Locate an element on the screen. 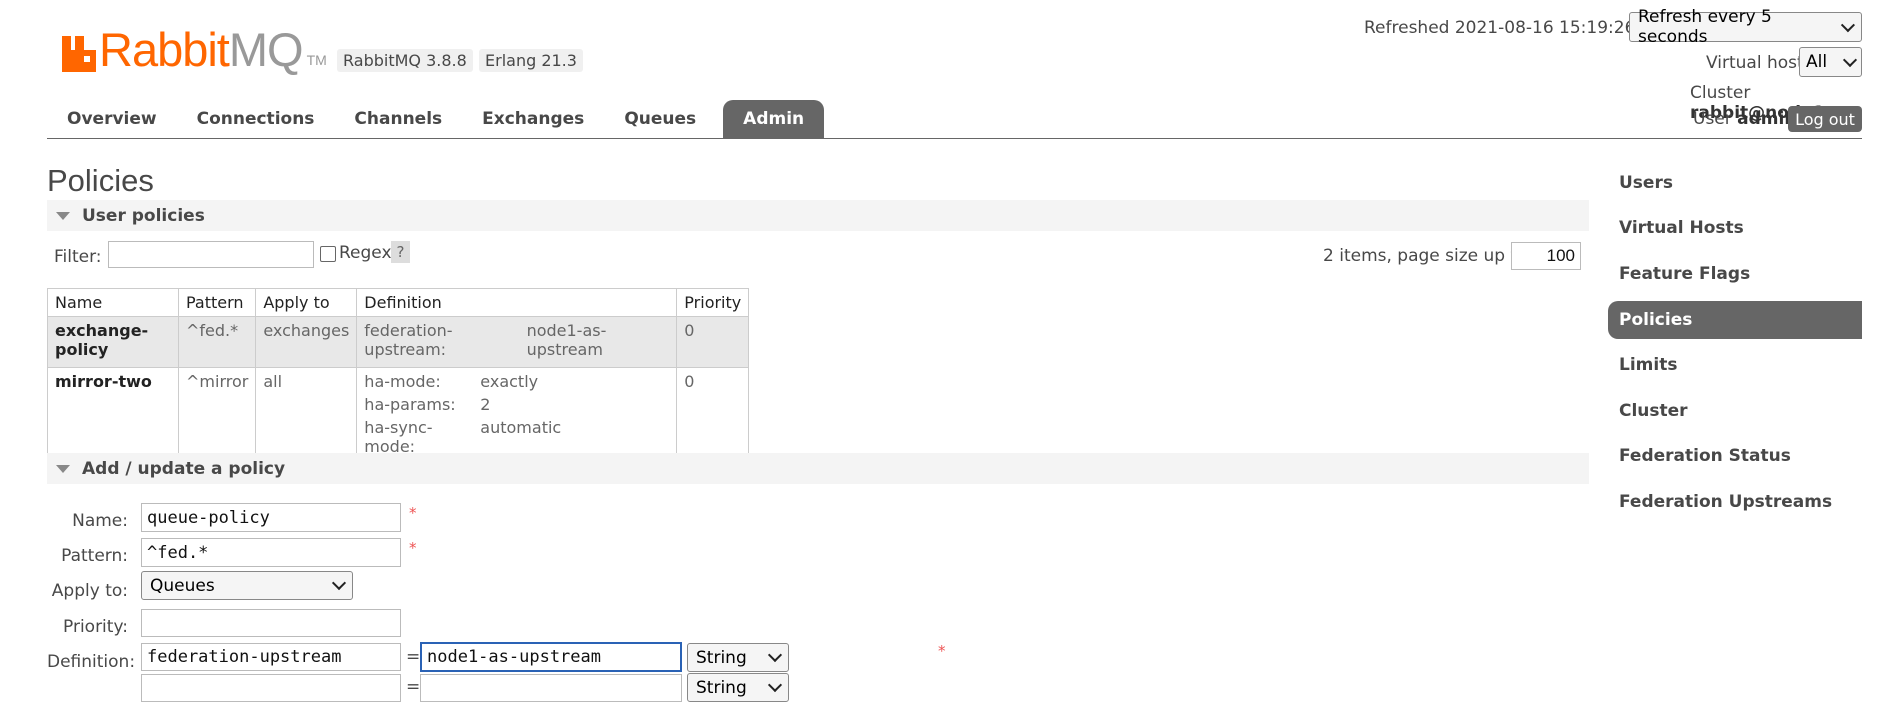 Image resolution: width=1877 pixels, height=711 pixels. virtual-host-label: Virtual host is located at coordinates (1755, 63).